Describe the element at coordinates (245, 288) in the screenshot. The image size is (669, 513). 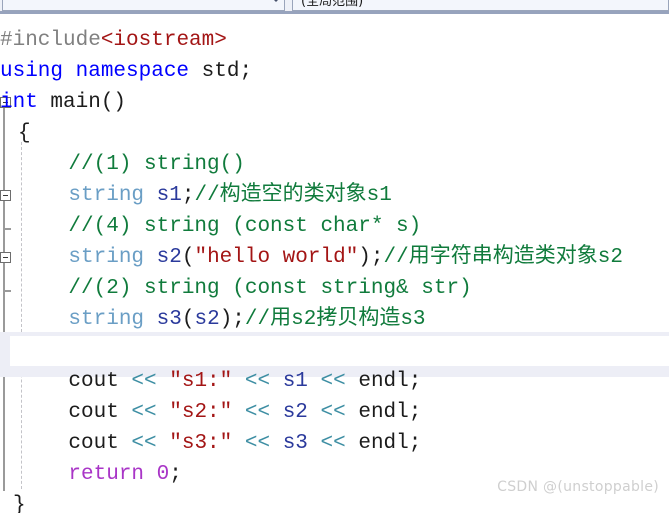
I see `token-comment: //(2) string (const string& str)` at that location.